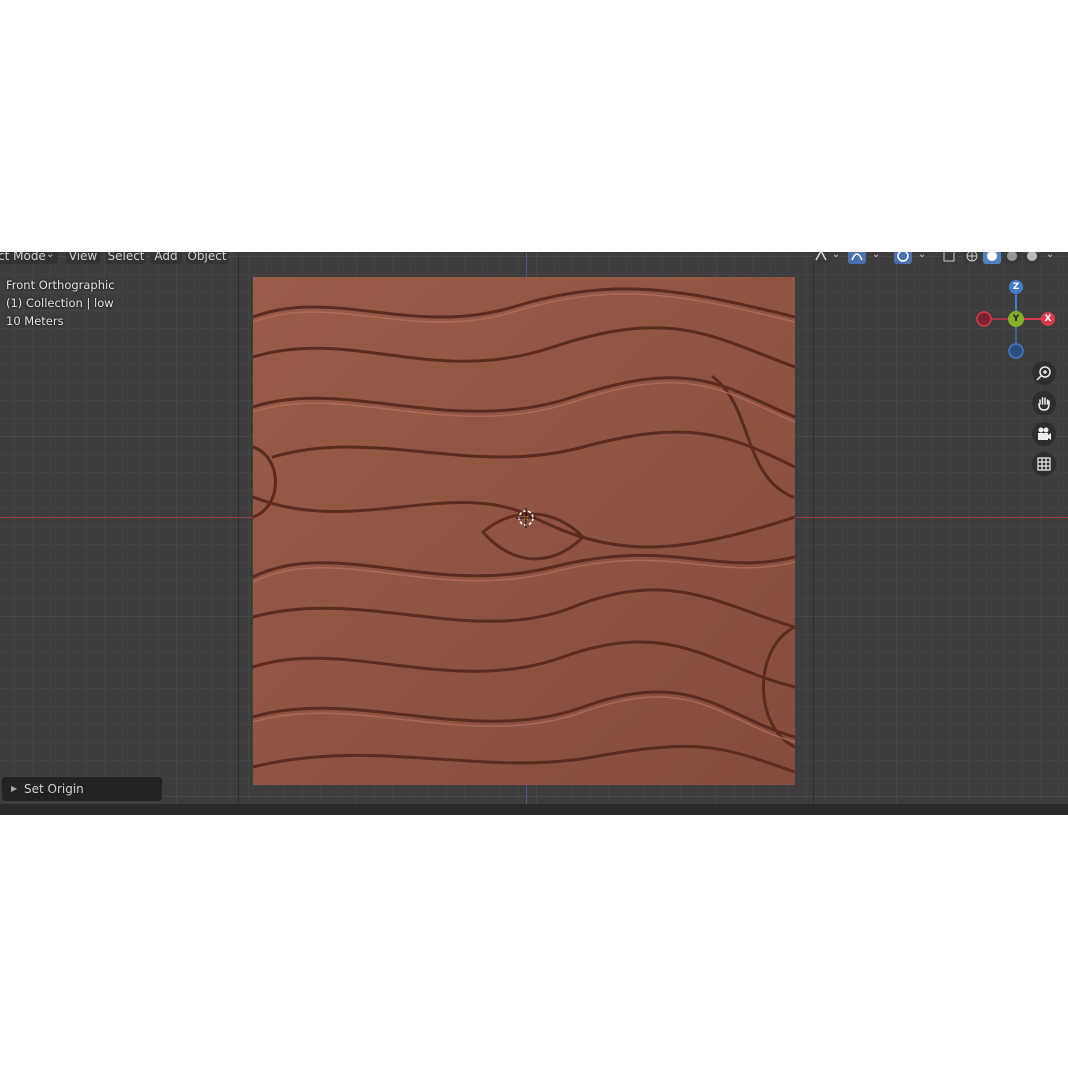 The width and height of the screenshot is (1068, 1068). I want to click on xray-button, so click(949, 258).